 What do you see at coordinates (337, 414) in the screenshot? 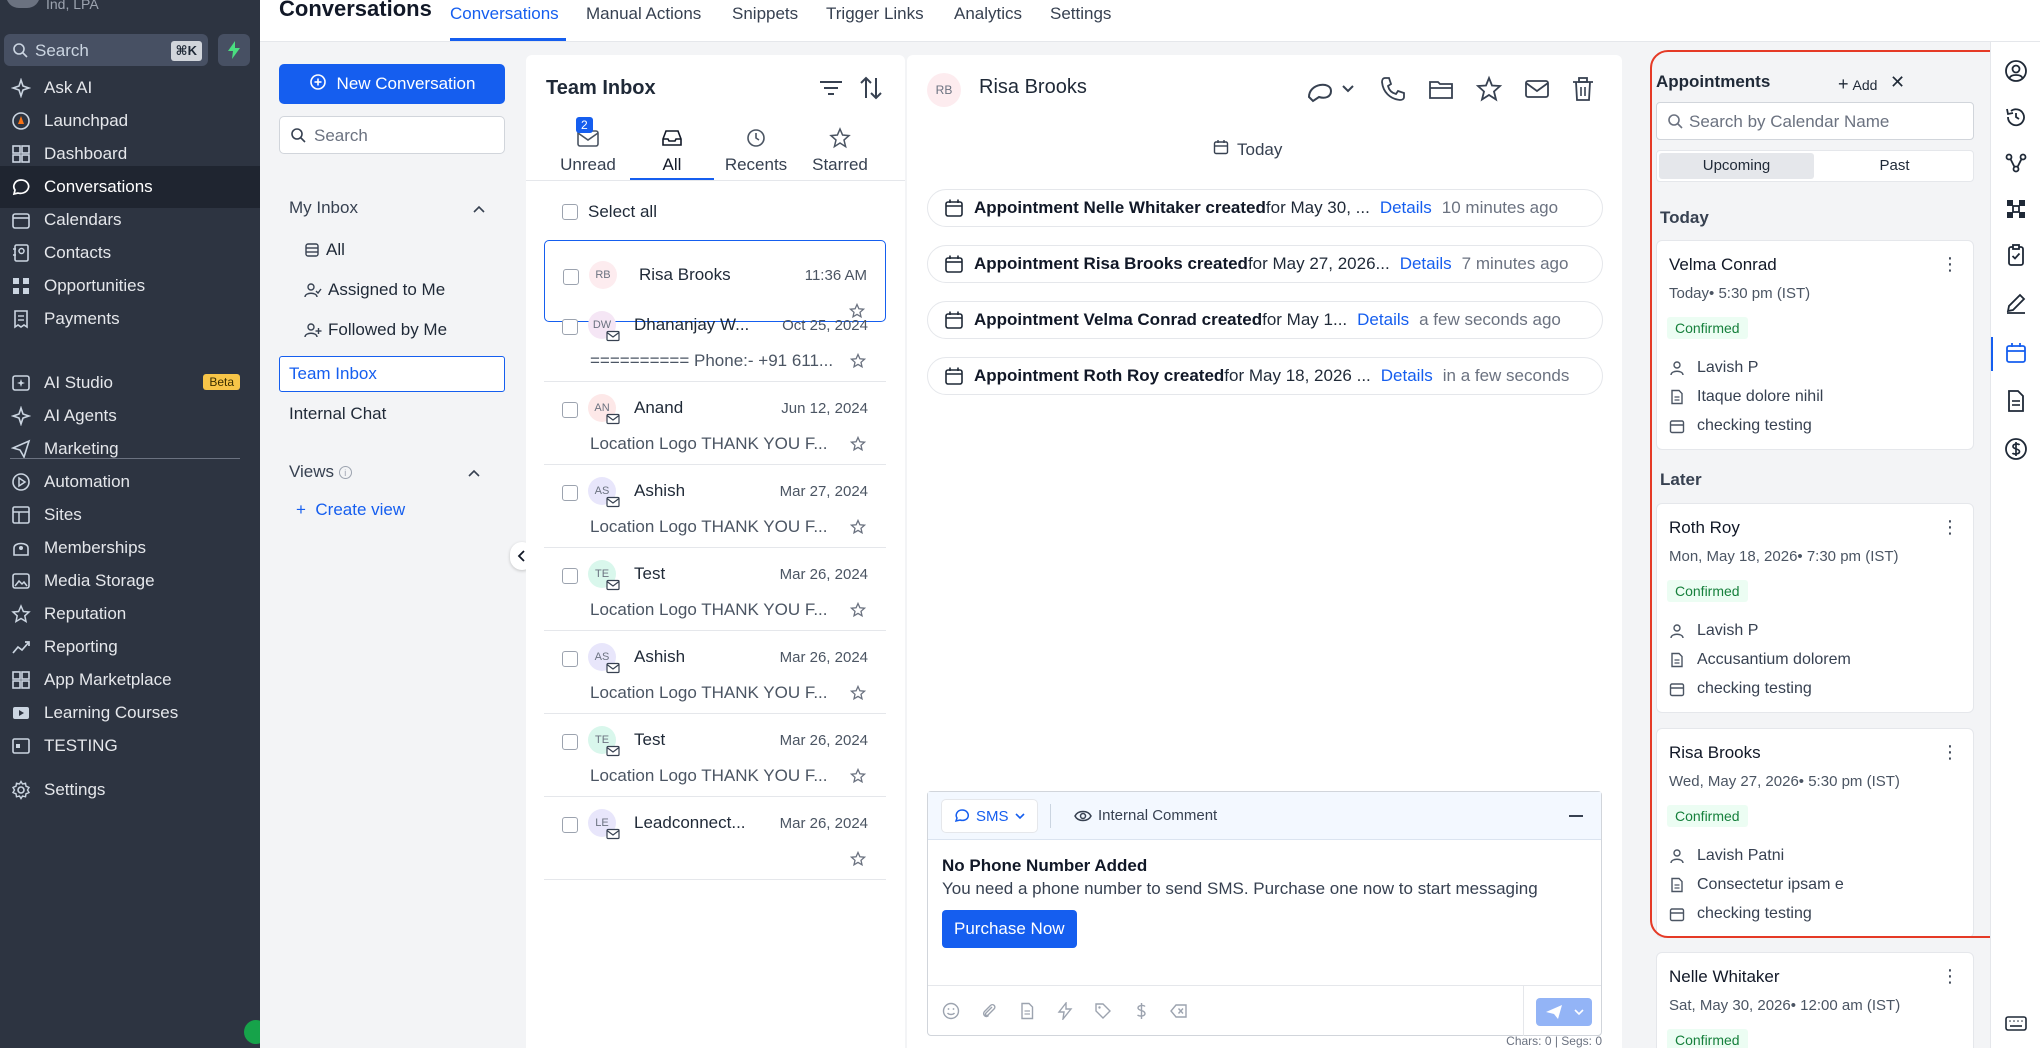
I see `internal-chat: Internal Chat` at bounding box center [337, 414].